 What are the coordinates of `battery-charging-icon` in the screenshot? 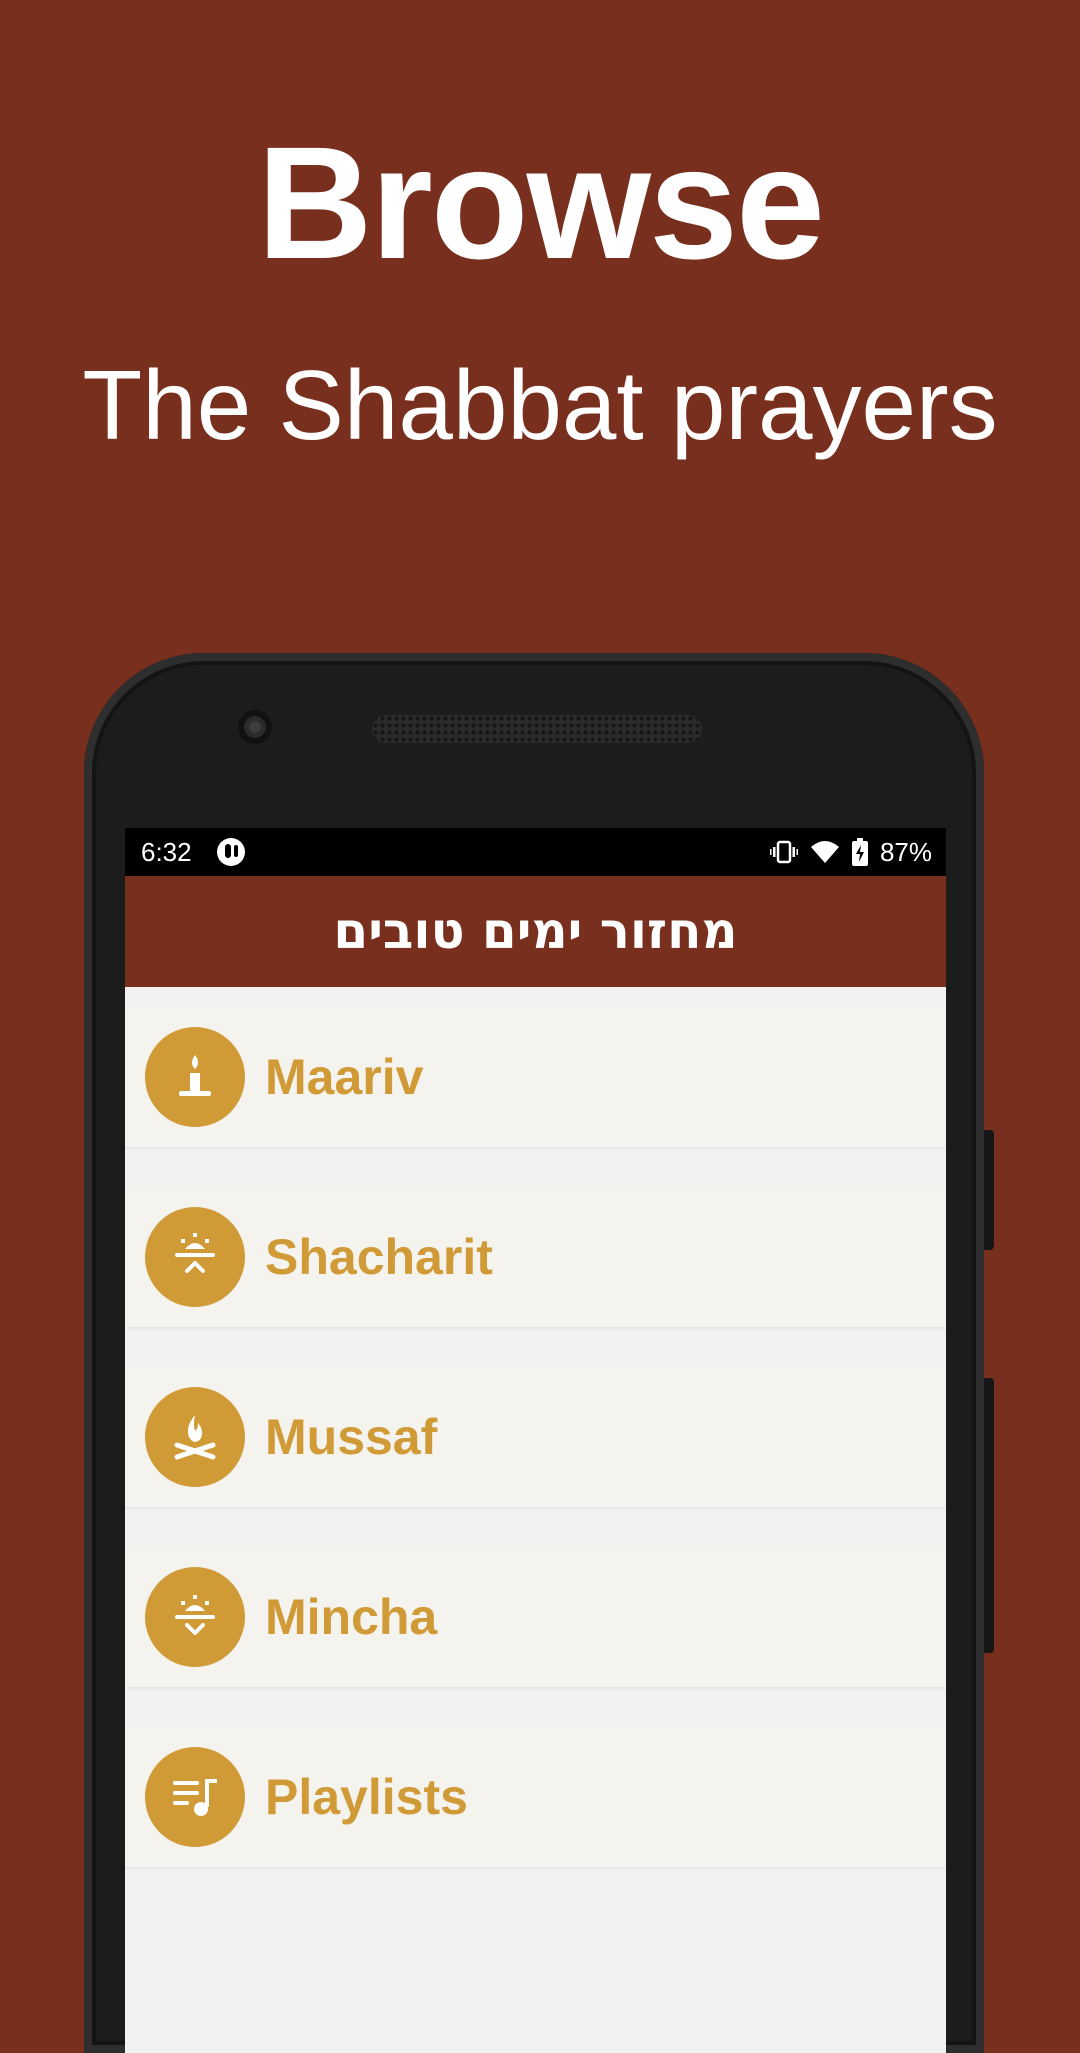 It's located at (859, 852).